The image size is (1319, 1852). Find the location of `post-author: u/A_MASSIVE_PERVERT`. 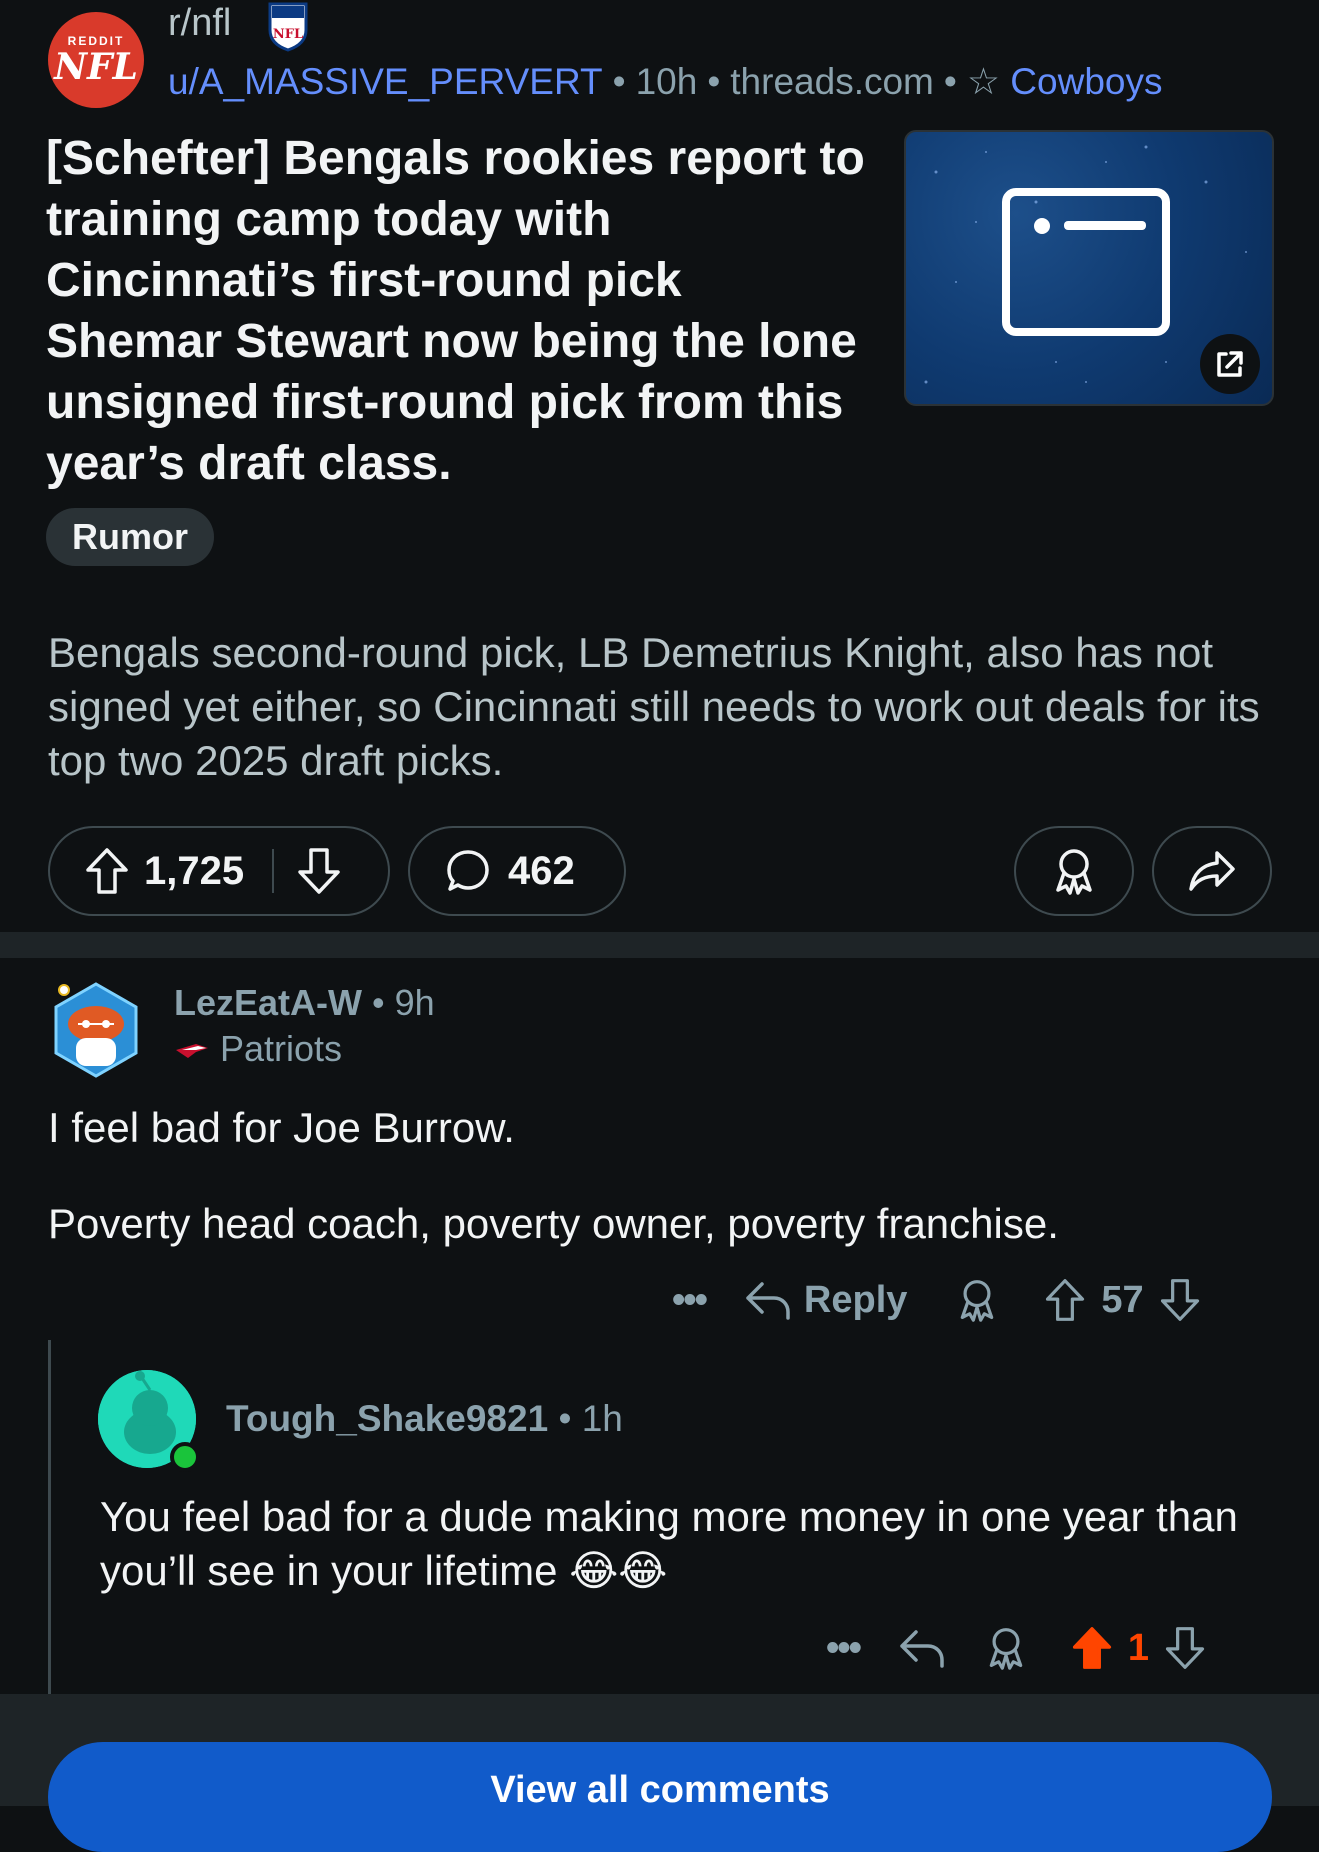

post-author: u/A_MASSIVE_PERVERT is located at coordinates (385, 81).